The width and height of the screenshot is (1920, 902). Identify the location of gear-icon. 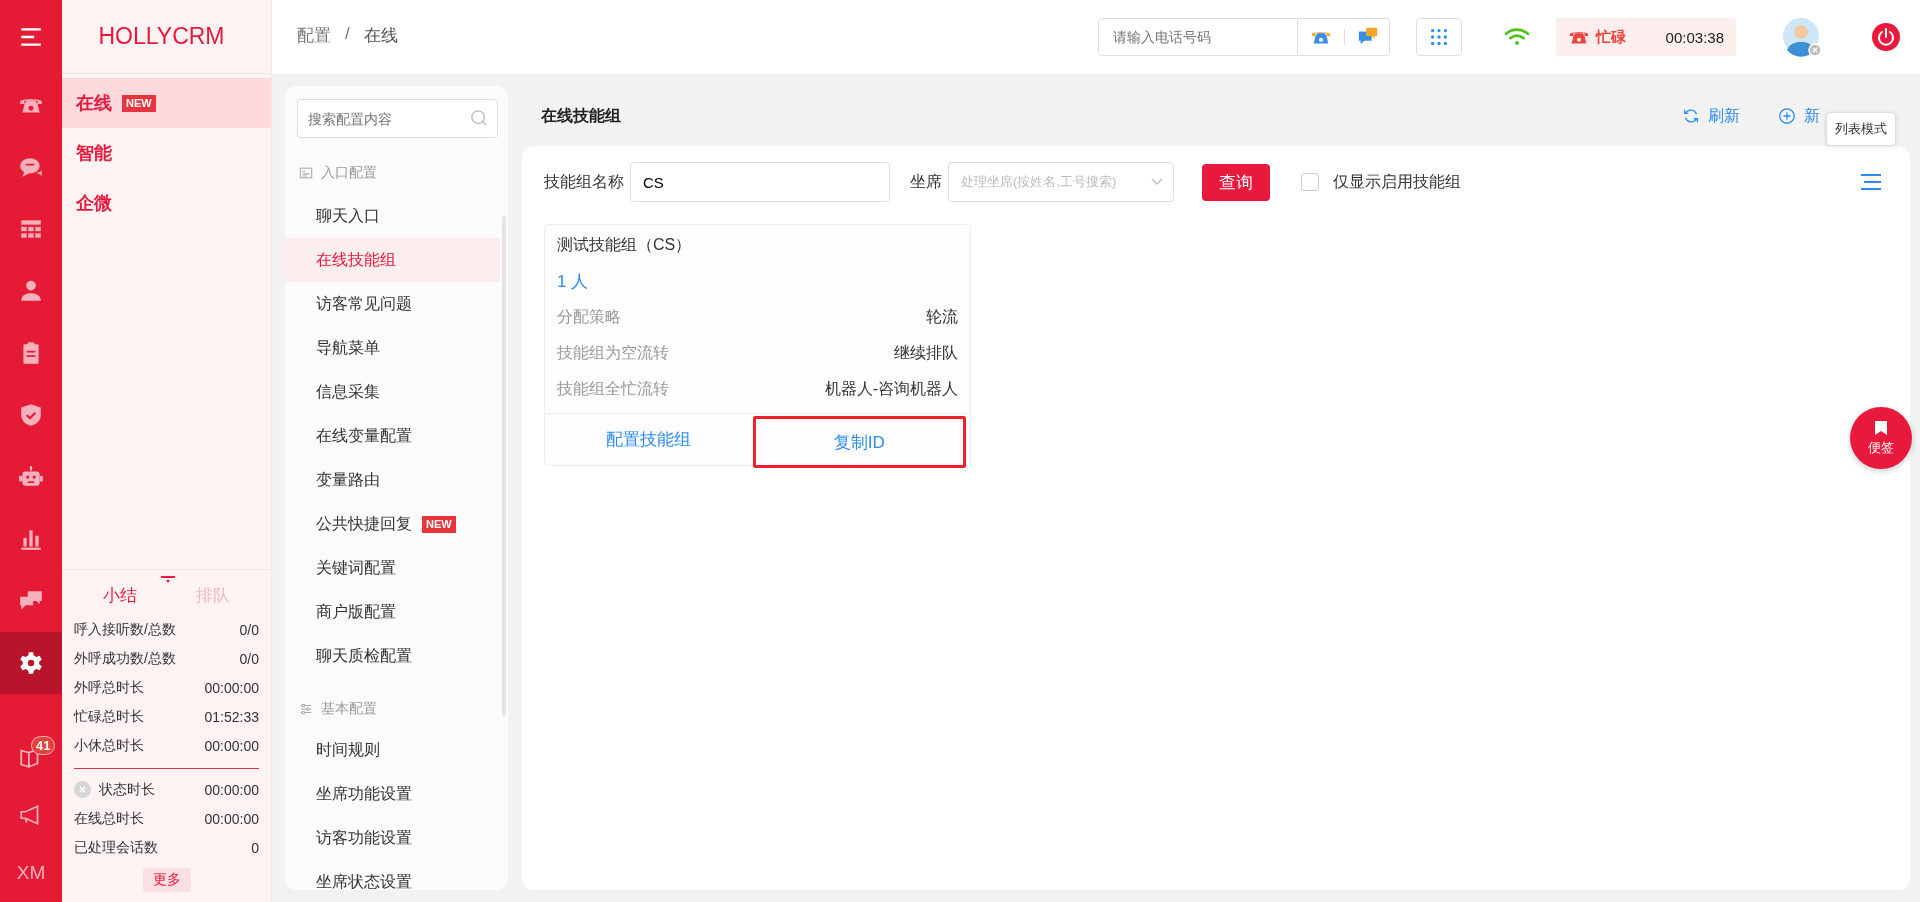
(31, 663).